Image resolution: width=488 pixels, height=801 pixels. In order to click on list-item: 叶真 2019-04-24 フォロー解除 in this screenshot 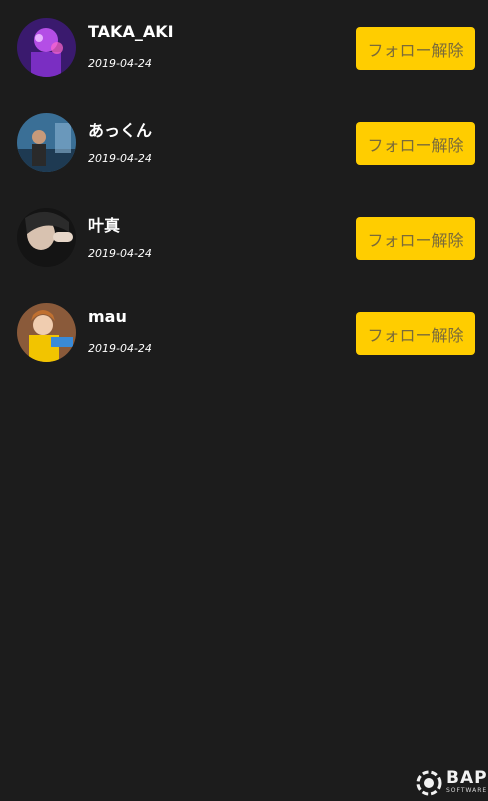, I will do `click(244, 237)`.